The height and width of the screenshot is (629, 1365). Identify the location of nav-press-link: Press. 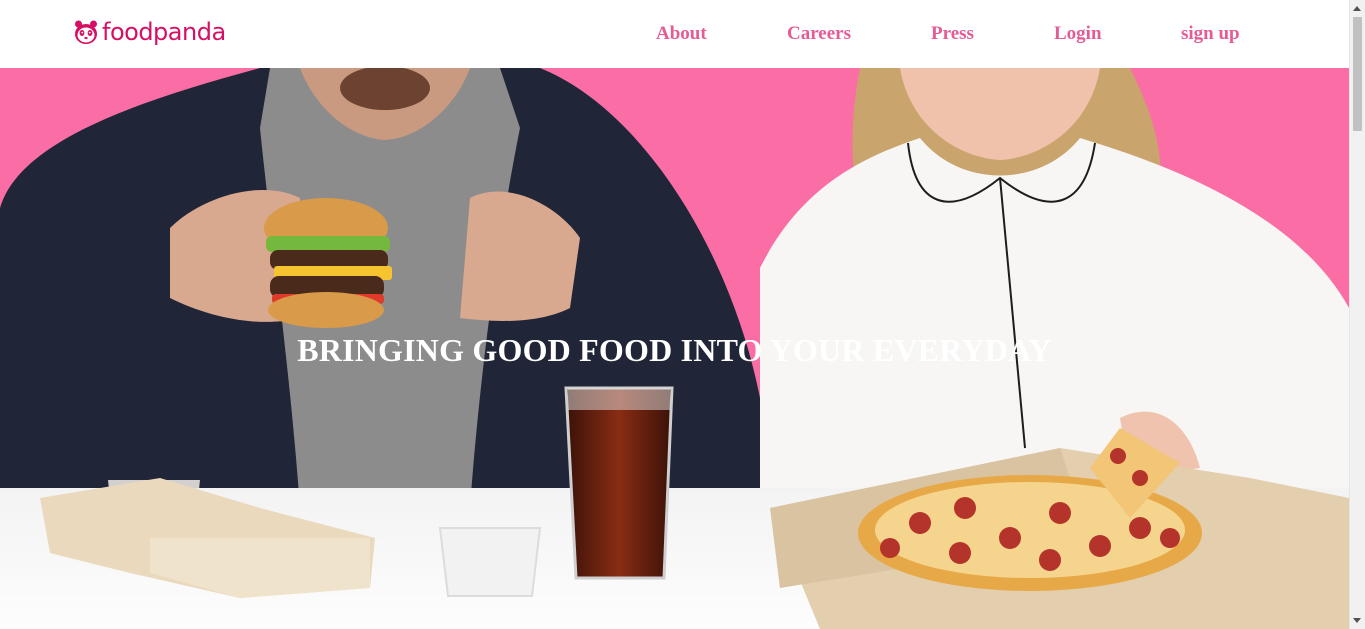
(952, 34).